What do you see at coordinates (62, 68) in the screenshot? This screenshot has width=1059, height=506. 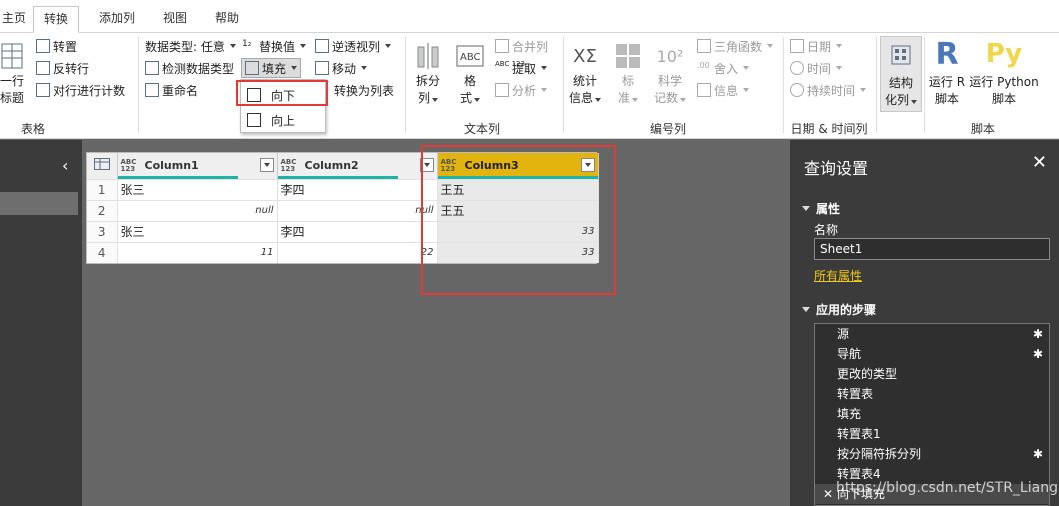 I see `reverse-rows-button: 反转行` at bounding box center [62, 68].